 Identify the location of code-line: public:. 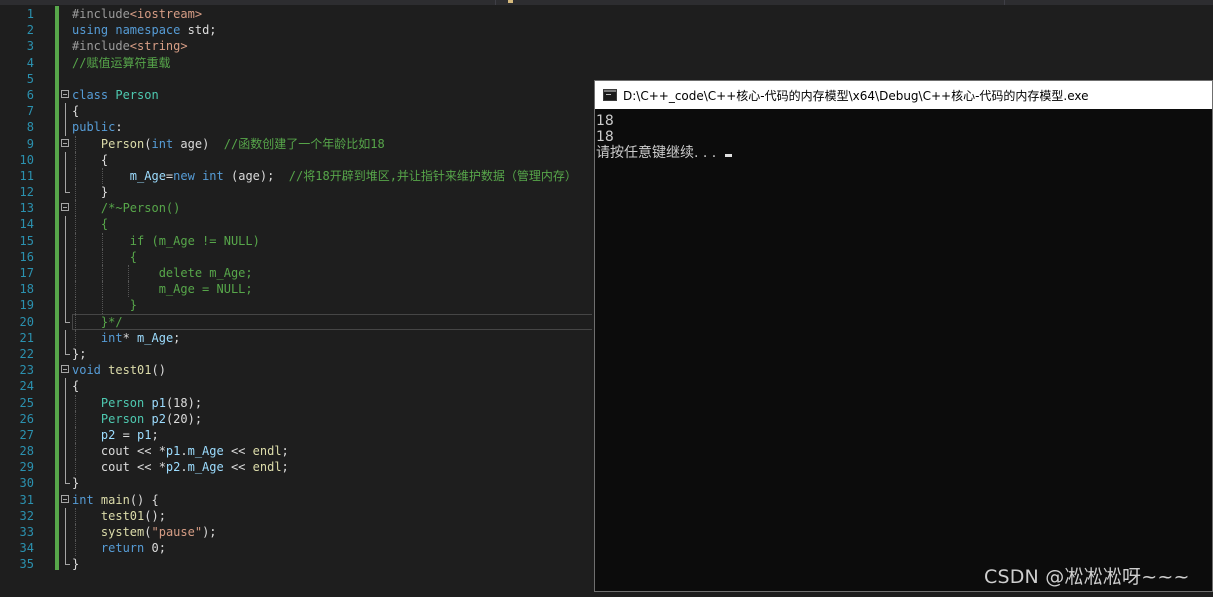
(332, 127).